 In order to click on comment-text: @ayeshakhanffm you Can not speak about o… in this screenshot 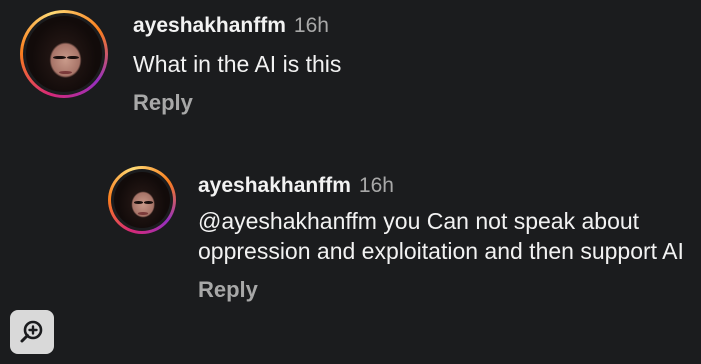, I will do `click(441, 236)`.